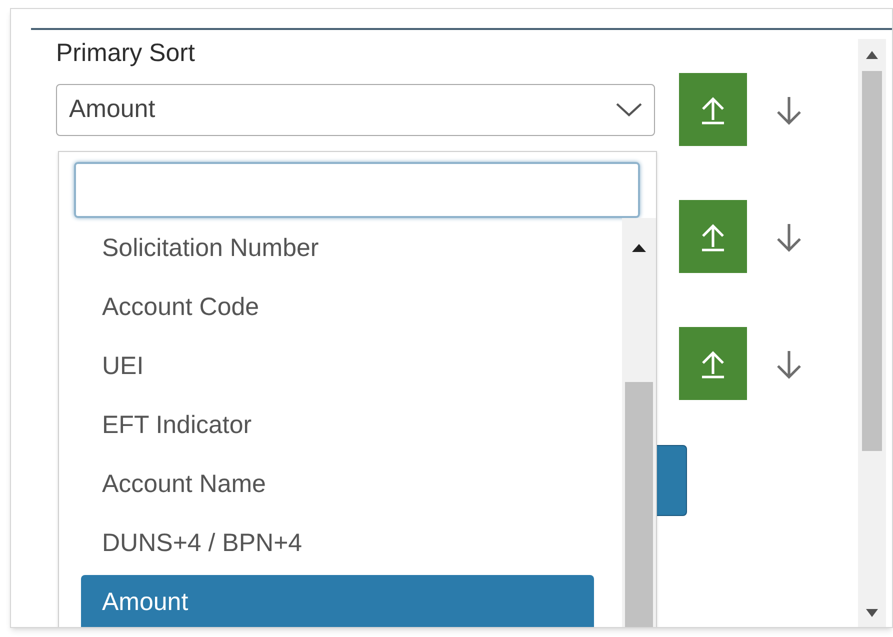 The width and height of the screenshot is (893, 637). I want to click on dropdown-option: Amount, so click(337, 601).